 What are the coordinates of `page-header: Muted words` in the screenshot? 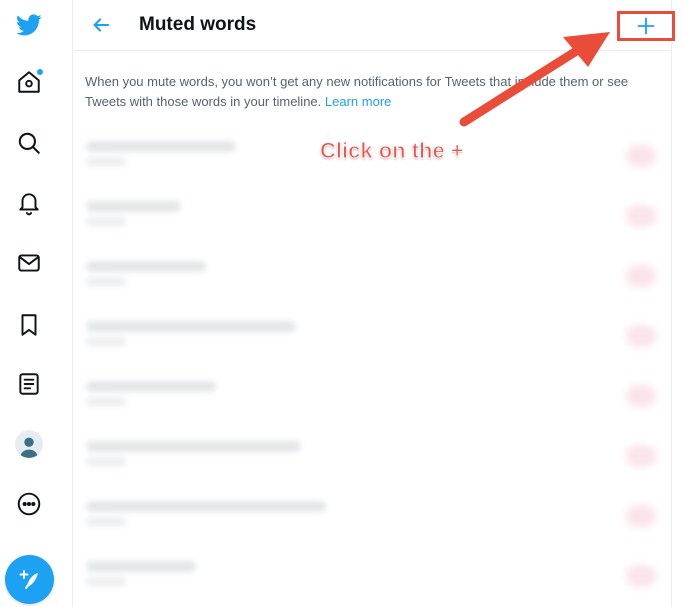 It's located at (374, 25).